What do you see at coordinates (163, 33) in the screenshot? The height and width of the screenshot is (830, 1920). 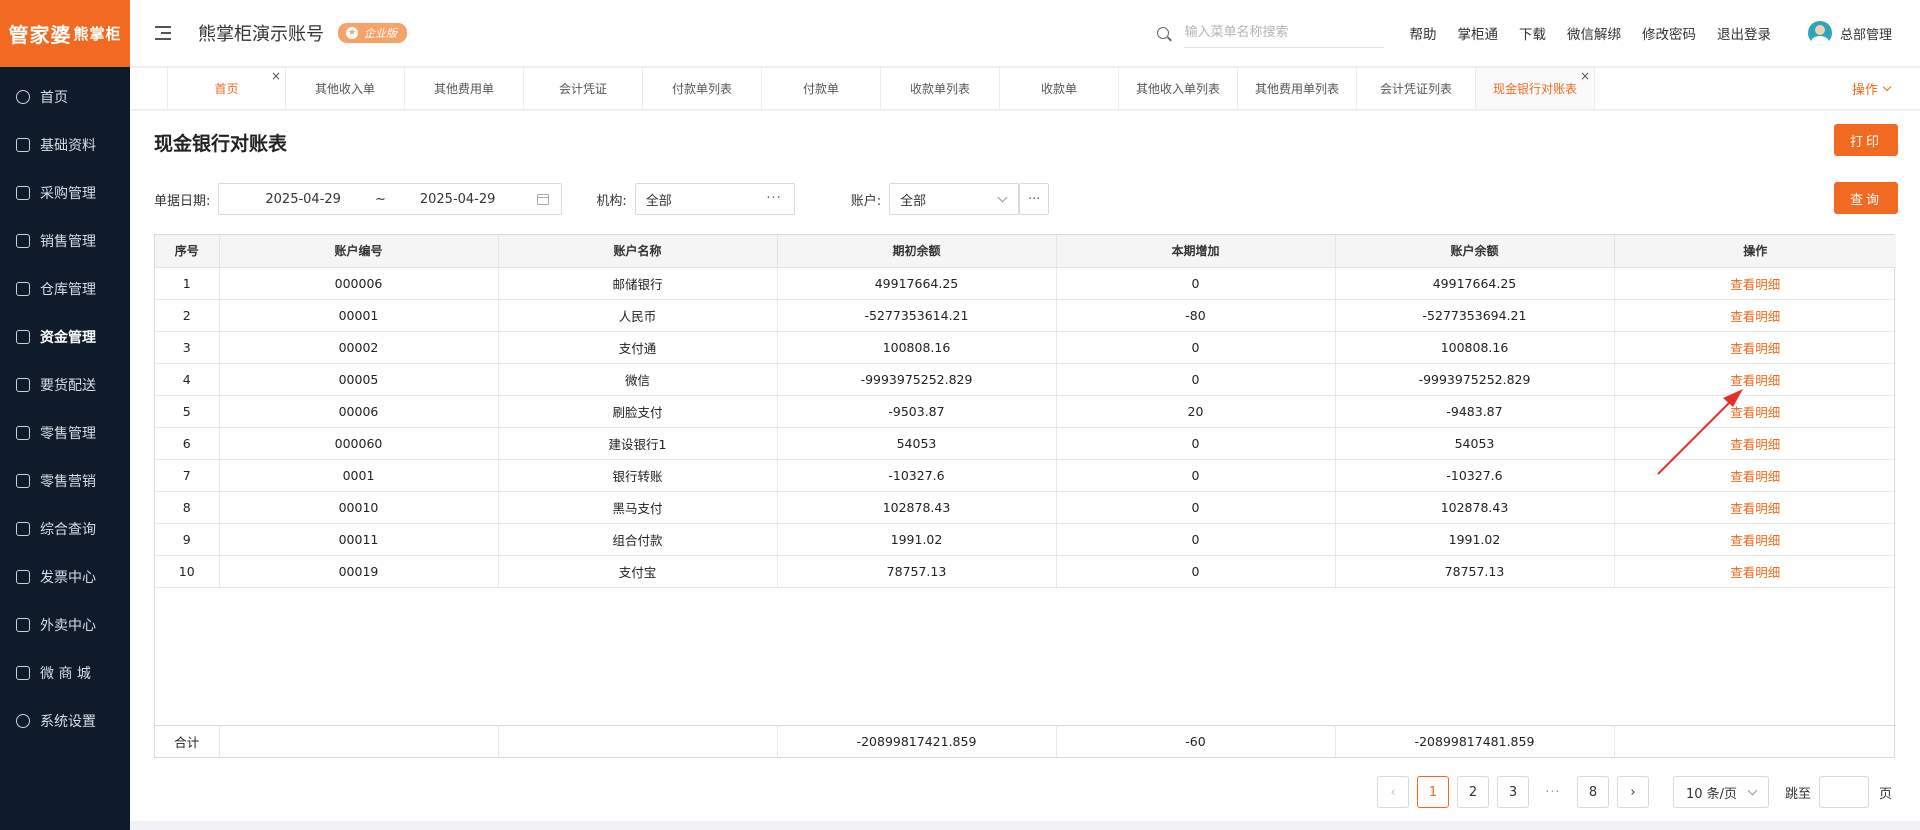 I see `collapse-menu-icon` at bounding box center [163, 33].